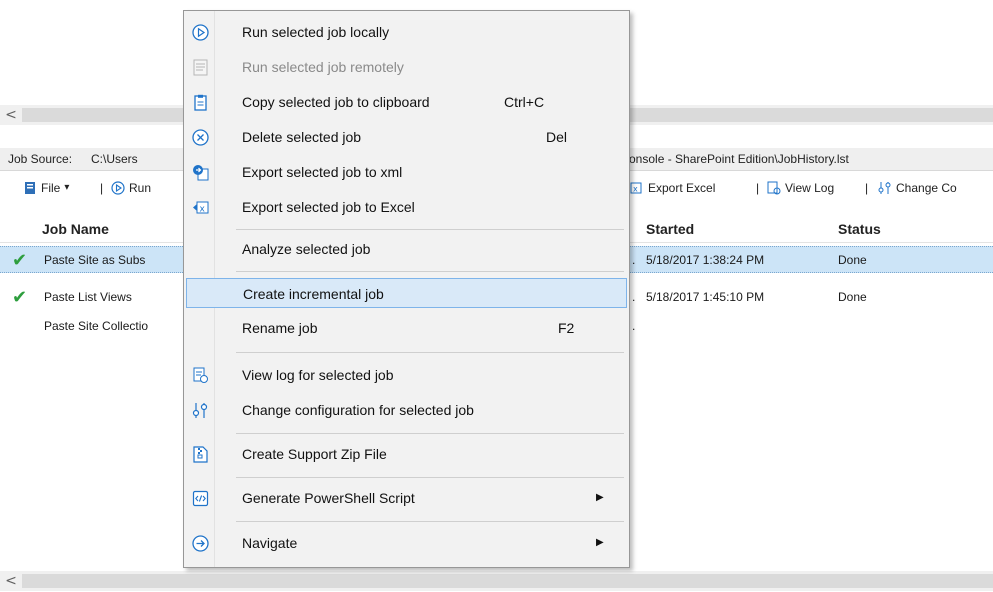 The height and width of the screenshot is (592, 993). Describe the element at coordinates (200, 498) in the screenshot. I see `script-icon` at that location.